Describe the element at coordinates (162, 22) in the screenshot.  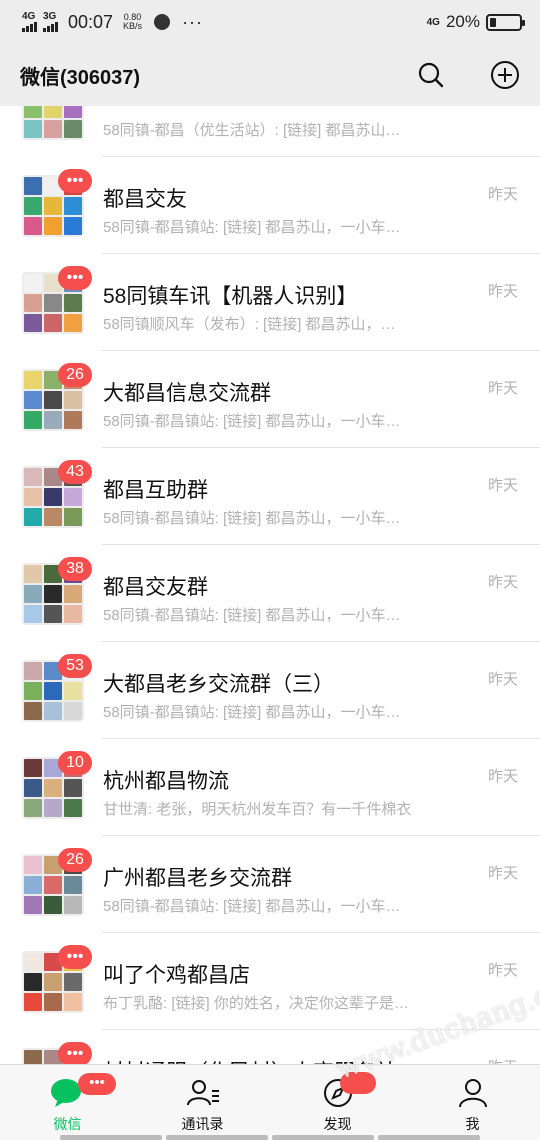
I see `app-notification-icon` at that location.